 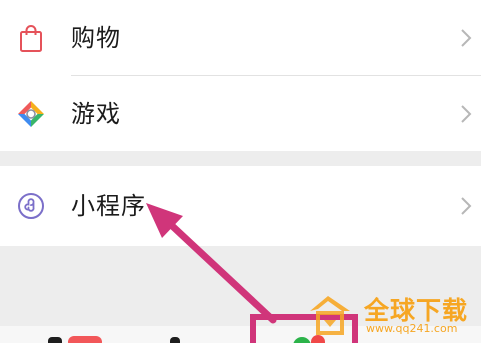 What do you see at coordinates (31, 114) in the screenshot?
I see `game-diamond-icon` at bounding box center [31, 114].